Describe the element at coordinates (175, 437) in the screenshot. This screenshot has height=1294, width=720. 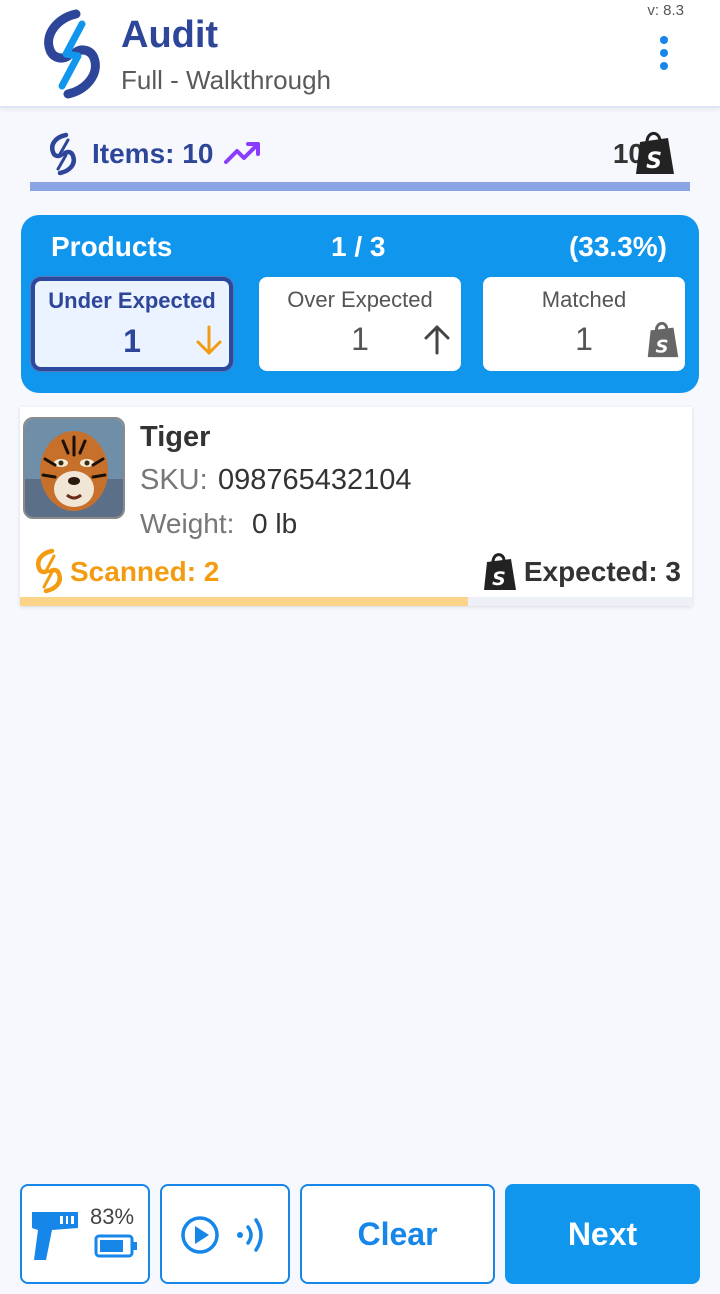
I see `product-name: Tiger` at that location.